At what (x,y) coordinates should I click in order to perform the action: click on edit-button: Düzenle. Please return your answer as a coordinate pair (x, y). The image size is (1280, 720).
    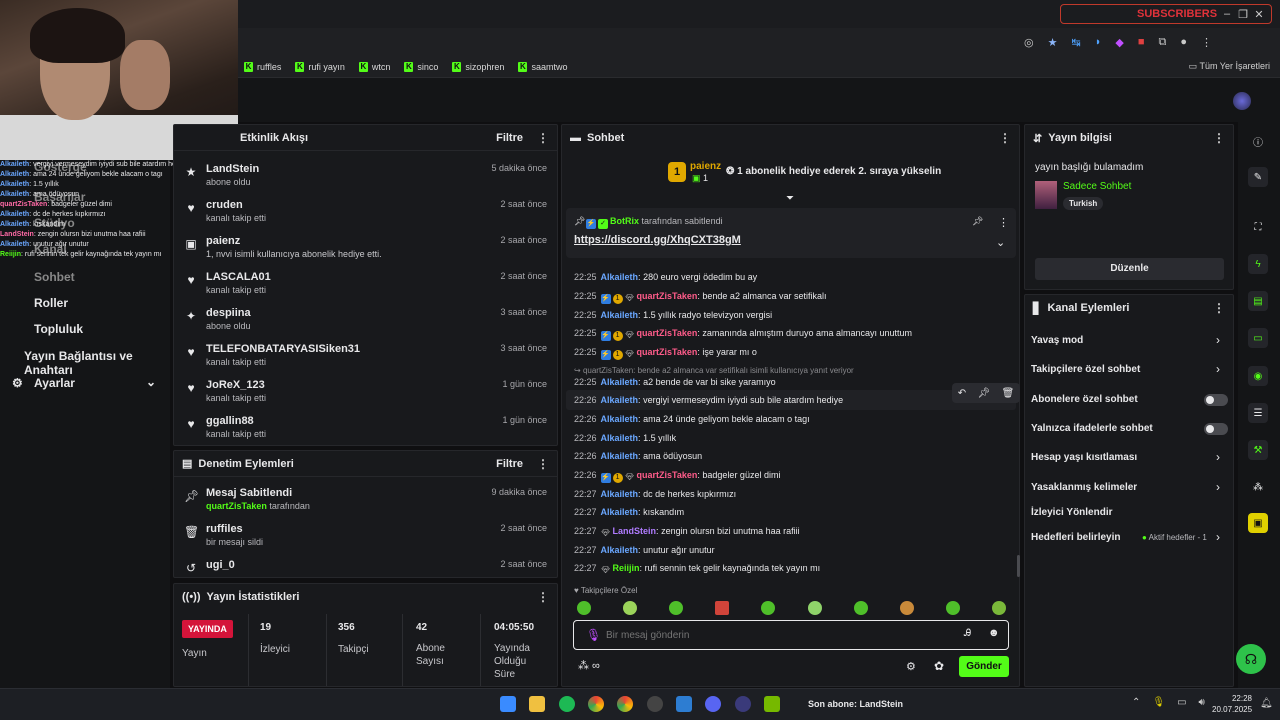
    Looking at the image, I should click on (1129, 269).